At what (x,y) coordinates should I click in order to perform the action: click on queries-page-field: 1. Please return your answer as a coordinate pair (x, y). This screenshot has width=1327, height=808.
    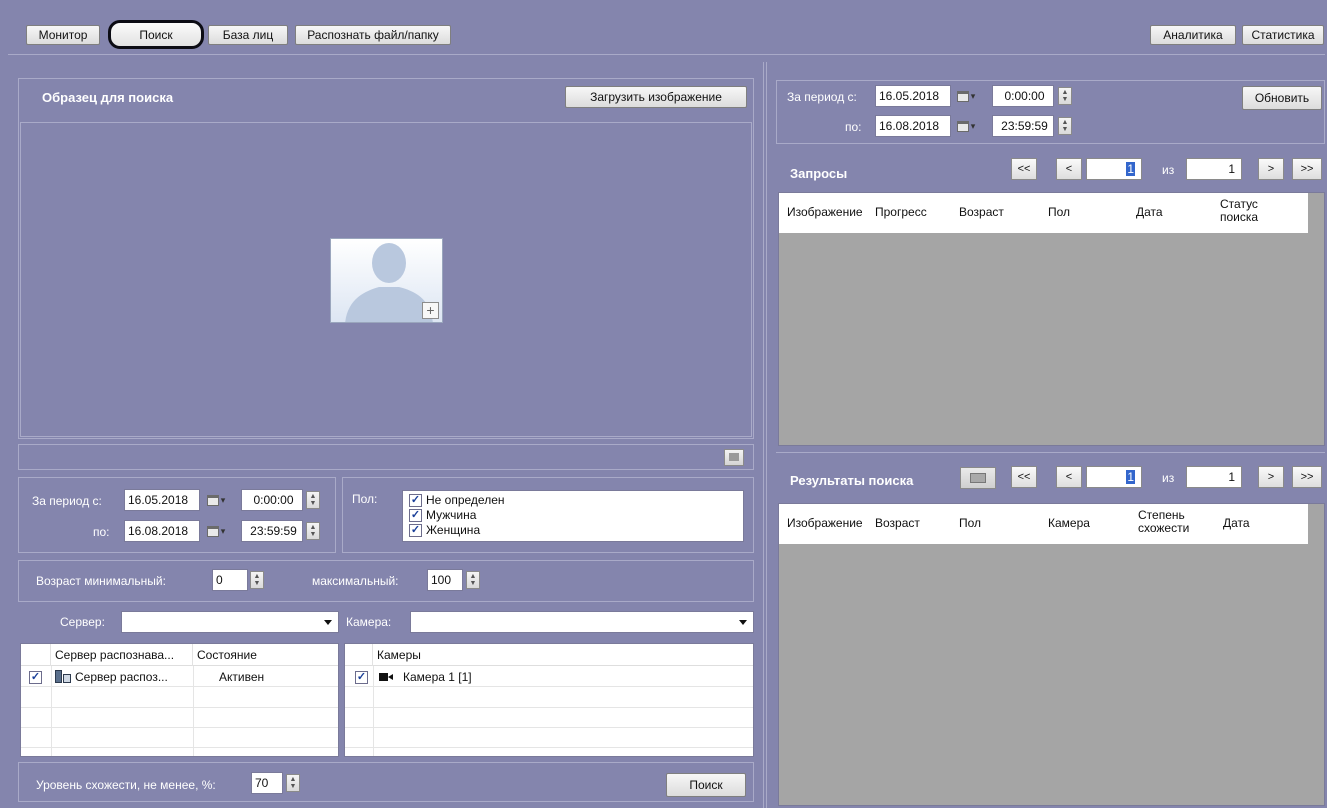
    Looking at the image, I should click on (1114, 169).